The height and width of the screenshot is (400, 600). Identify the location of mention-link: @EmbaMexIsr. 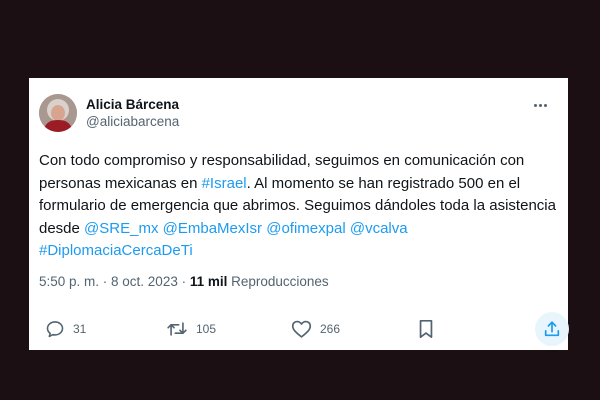
(212, 228).